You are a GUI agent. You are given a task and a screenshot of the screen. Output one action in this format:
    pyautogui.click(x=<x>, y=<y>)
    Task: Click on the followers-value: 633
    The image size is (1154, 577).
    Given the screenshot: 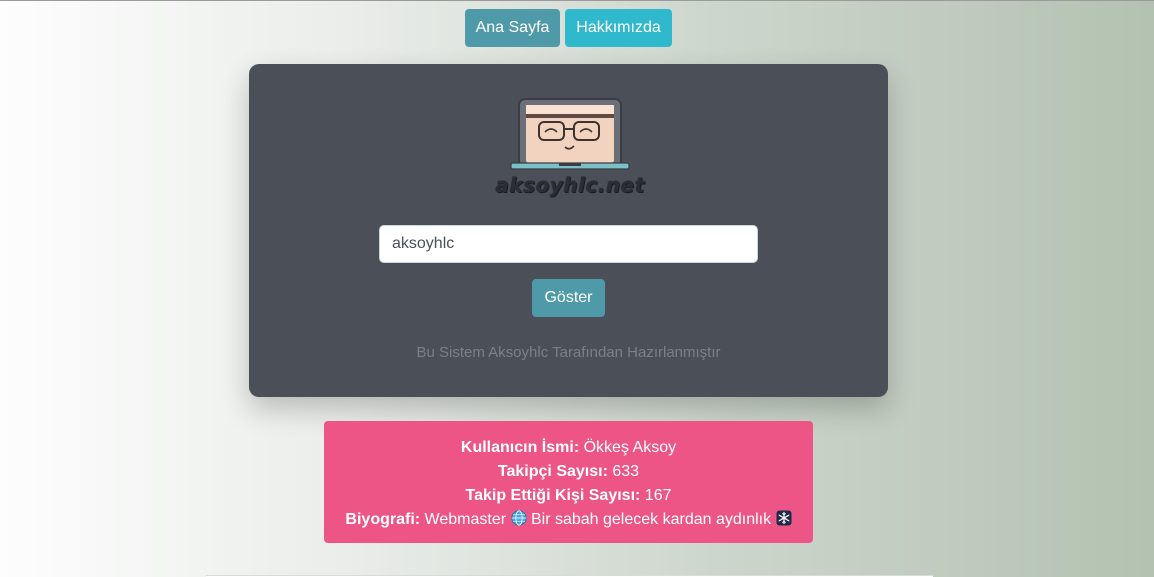 What is the action you would take?
    pyautogui.click(x=626, y=471)
    